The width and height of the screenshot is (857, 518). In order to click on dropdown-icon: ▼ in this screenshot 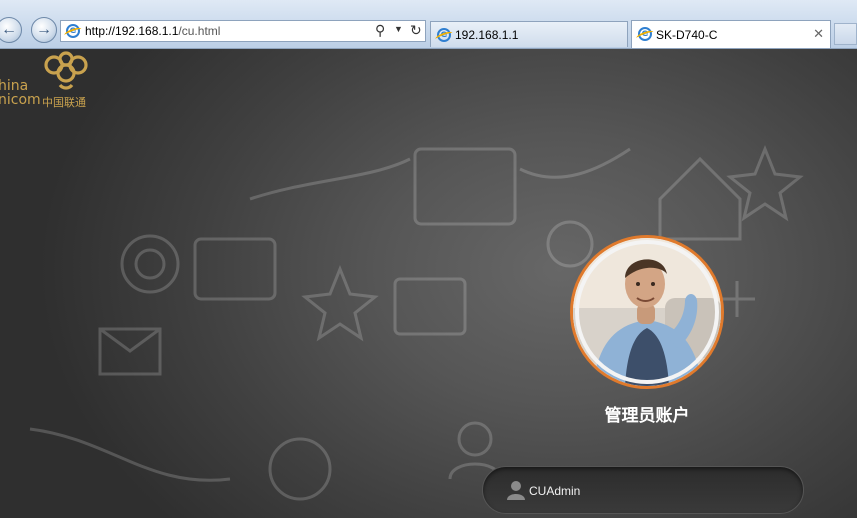, I will do `click(398, 29)`.